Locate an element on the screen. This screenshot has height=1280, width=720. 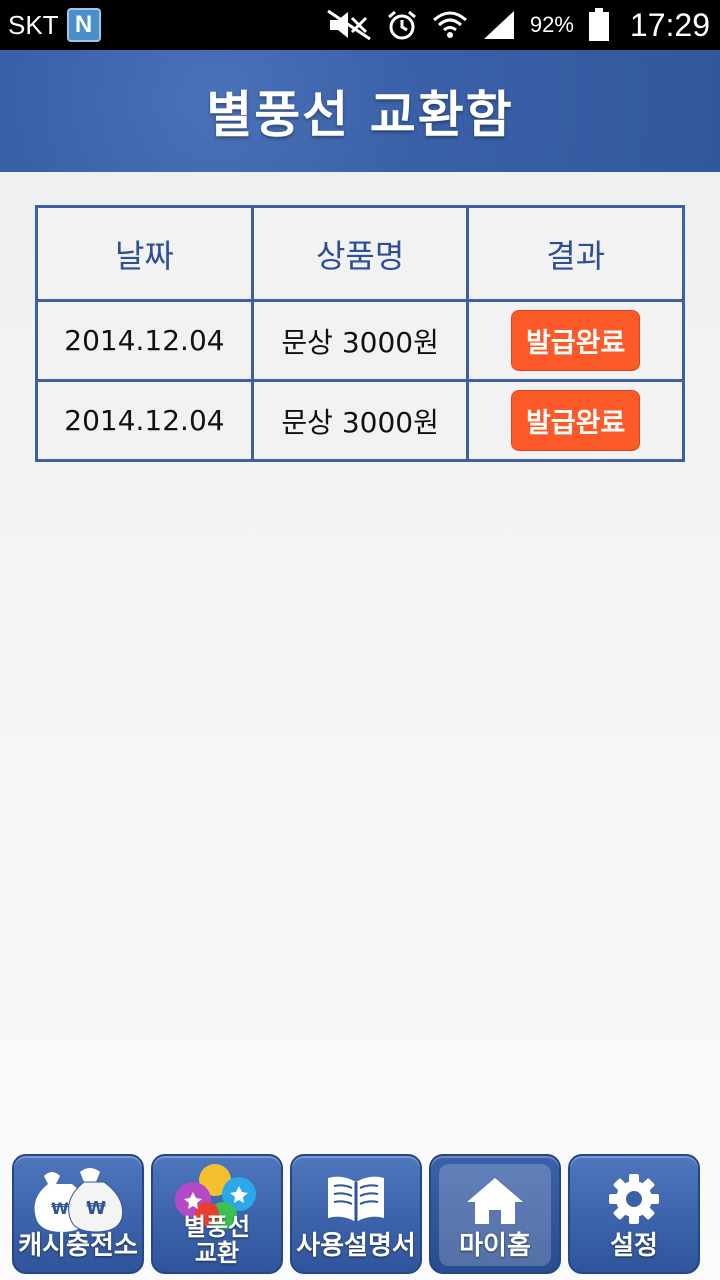
carrier-label: SKT is located at coordinates (33, 24).